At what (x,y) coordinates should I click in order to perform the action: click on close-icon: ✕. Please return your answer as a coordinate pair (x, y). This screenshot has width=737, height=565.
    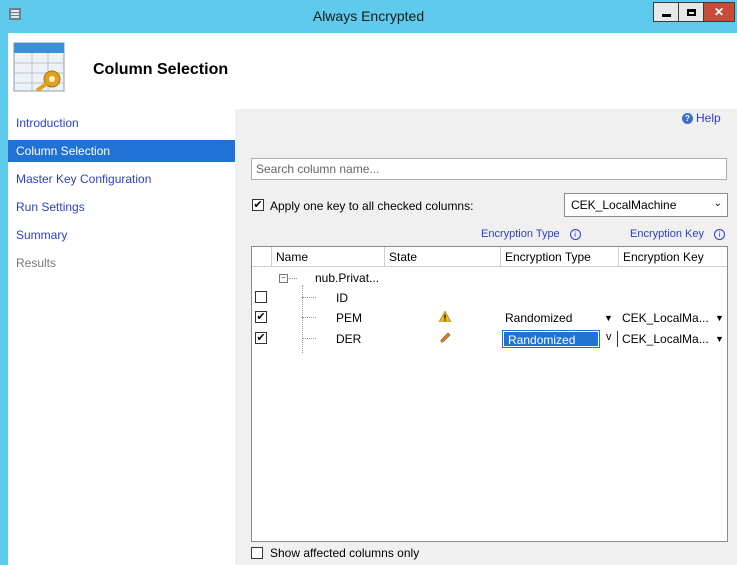
    Looking at the image, I should click on (719, 12).